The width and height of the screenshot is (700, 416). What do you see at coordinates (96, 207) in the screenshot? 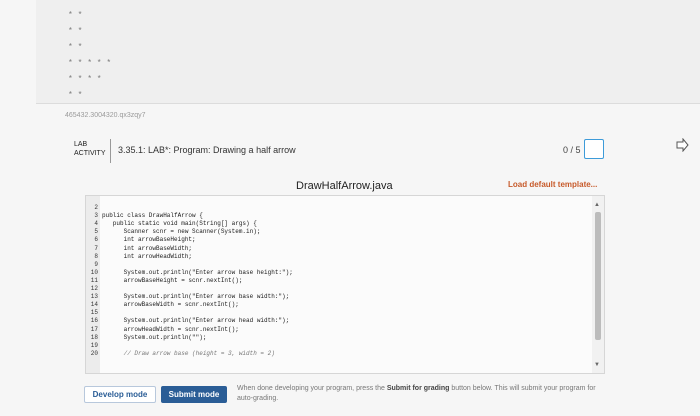
I see `line-number: 2` at bounding box center [96, 207].